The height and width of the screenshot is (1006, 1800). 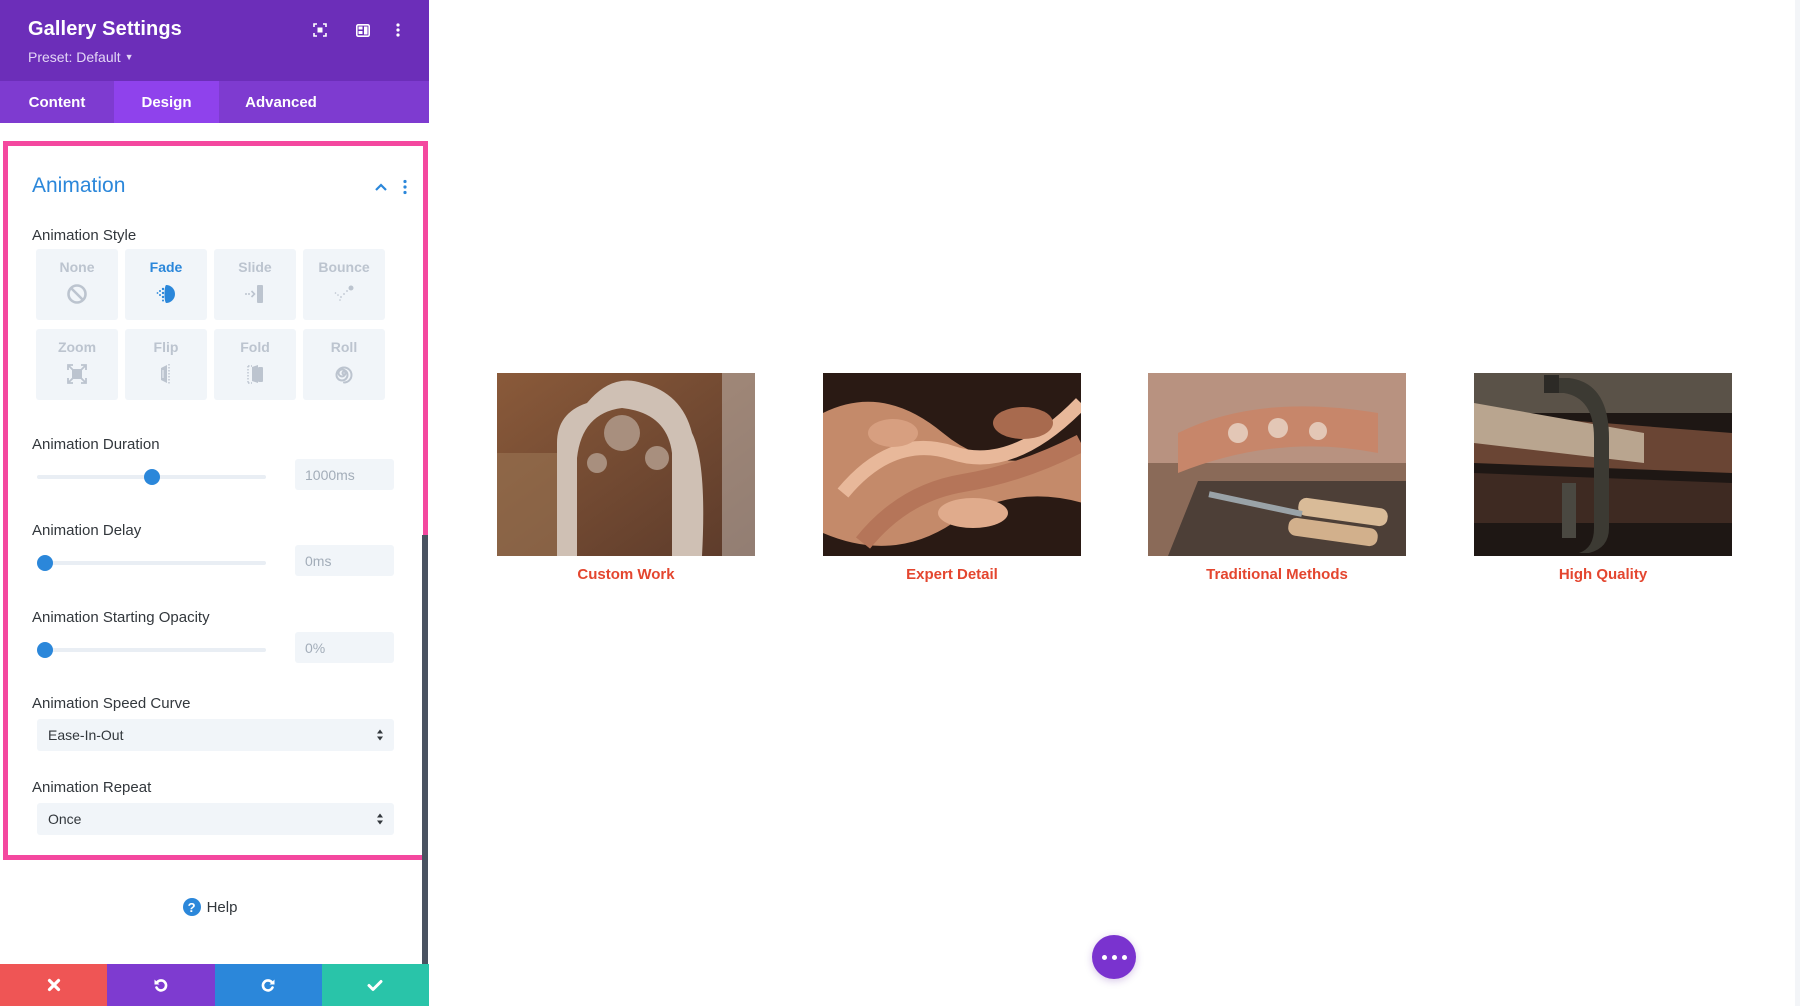 I want to click on flip-icon, so click(x=165, y=374).